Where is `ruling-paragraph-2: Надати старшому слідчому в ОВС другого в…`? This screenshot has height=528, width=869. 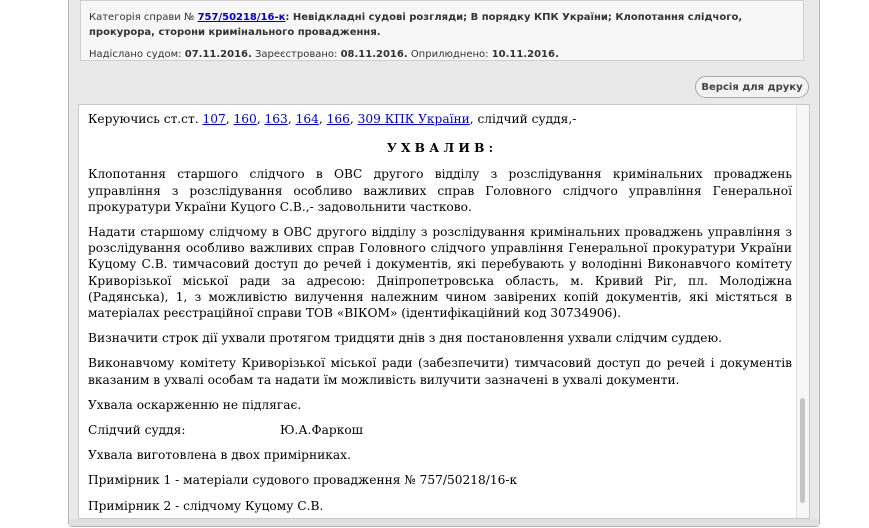 ruling-paragraph-2: Надати старшому слідчому в ОВС другого в… is located at coordinates (440, 273).